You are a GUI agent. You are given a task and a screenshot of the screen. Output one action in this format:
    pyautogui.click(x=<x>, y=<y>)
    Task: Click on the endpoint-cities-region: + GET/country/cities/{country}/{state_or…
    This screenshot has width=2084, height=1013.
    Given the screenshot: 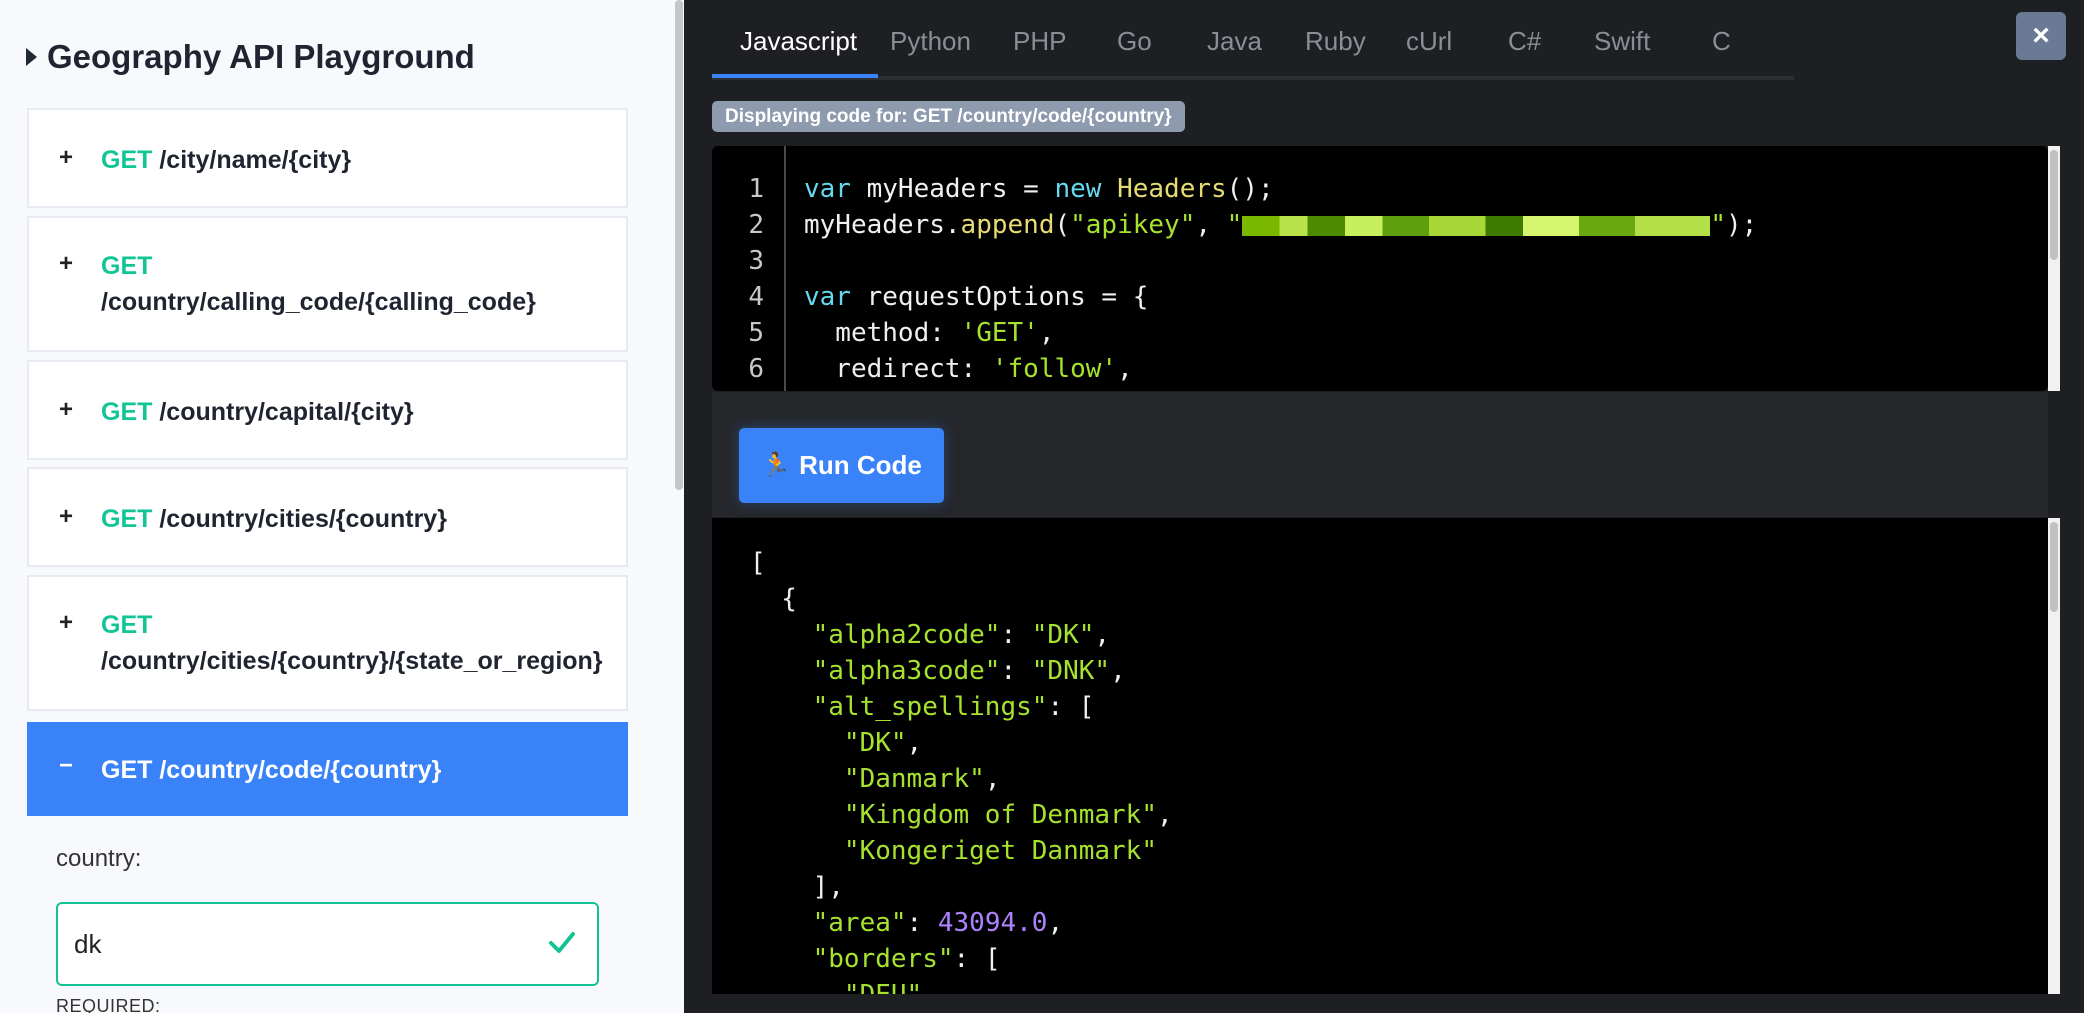 What is the action you would take?
    pyautogui.click(x=327, y=643)
    